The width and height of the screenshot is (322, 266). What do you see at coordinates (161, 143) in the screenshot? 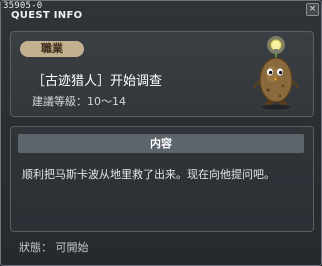
I see `content-header: 内容` at bounding box center [161, 143].